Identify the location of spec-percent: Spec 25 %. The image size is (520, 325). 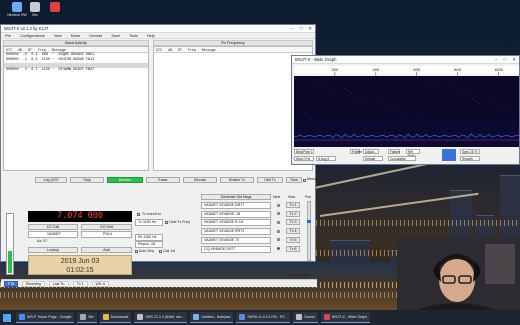
(470, 151).